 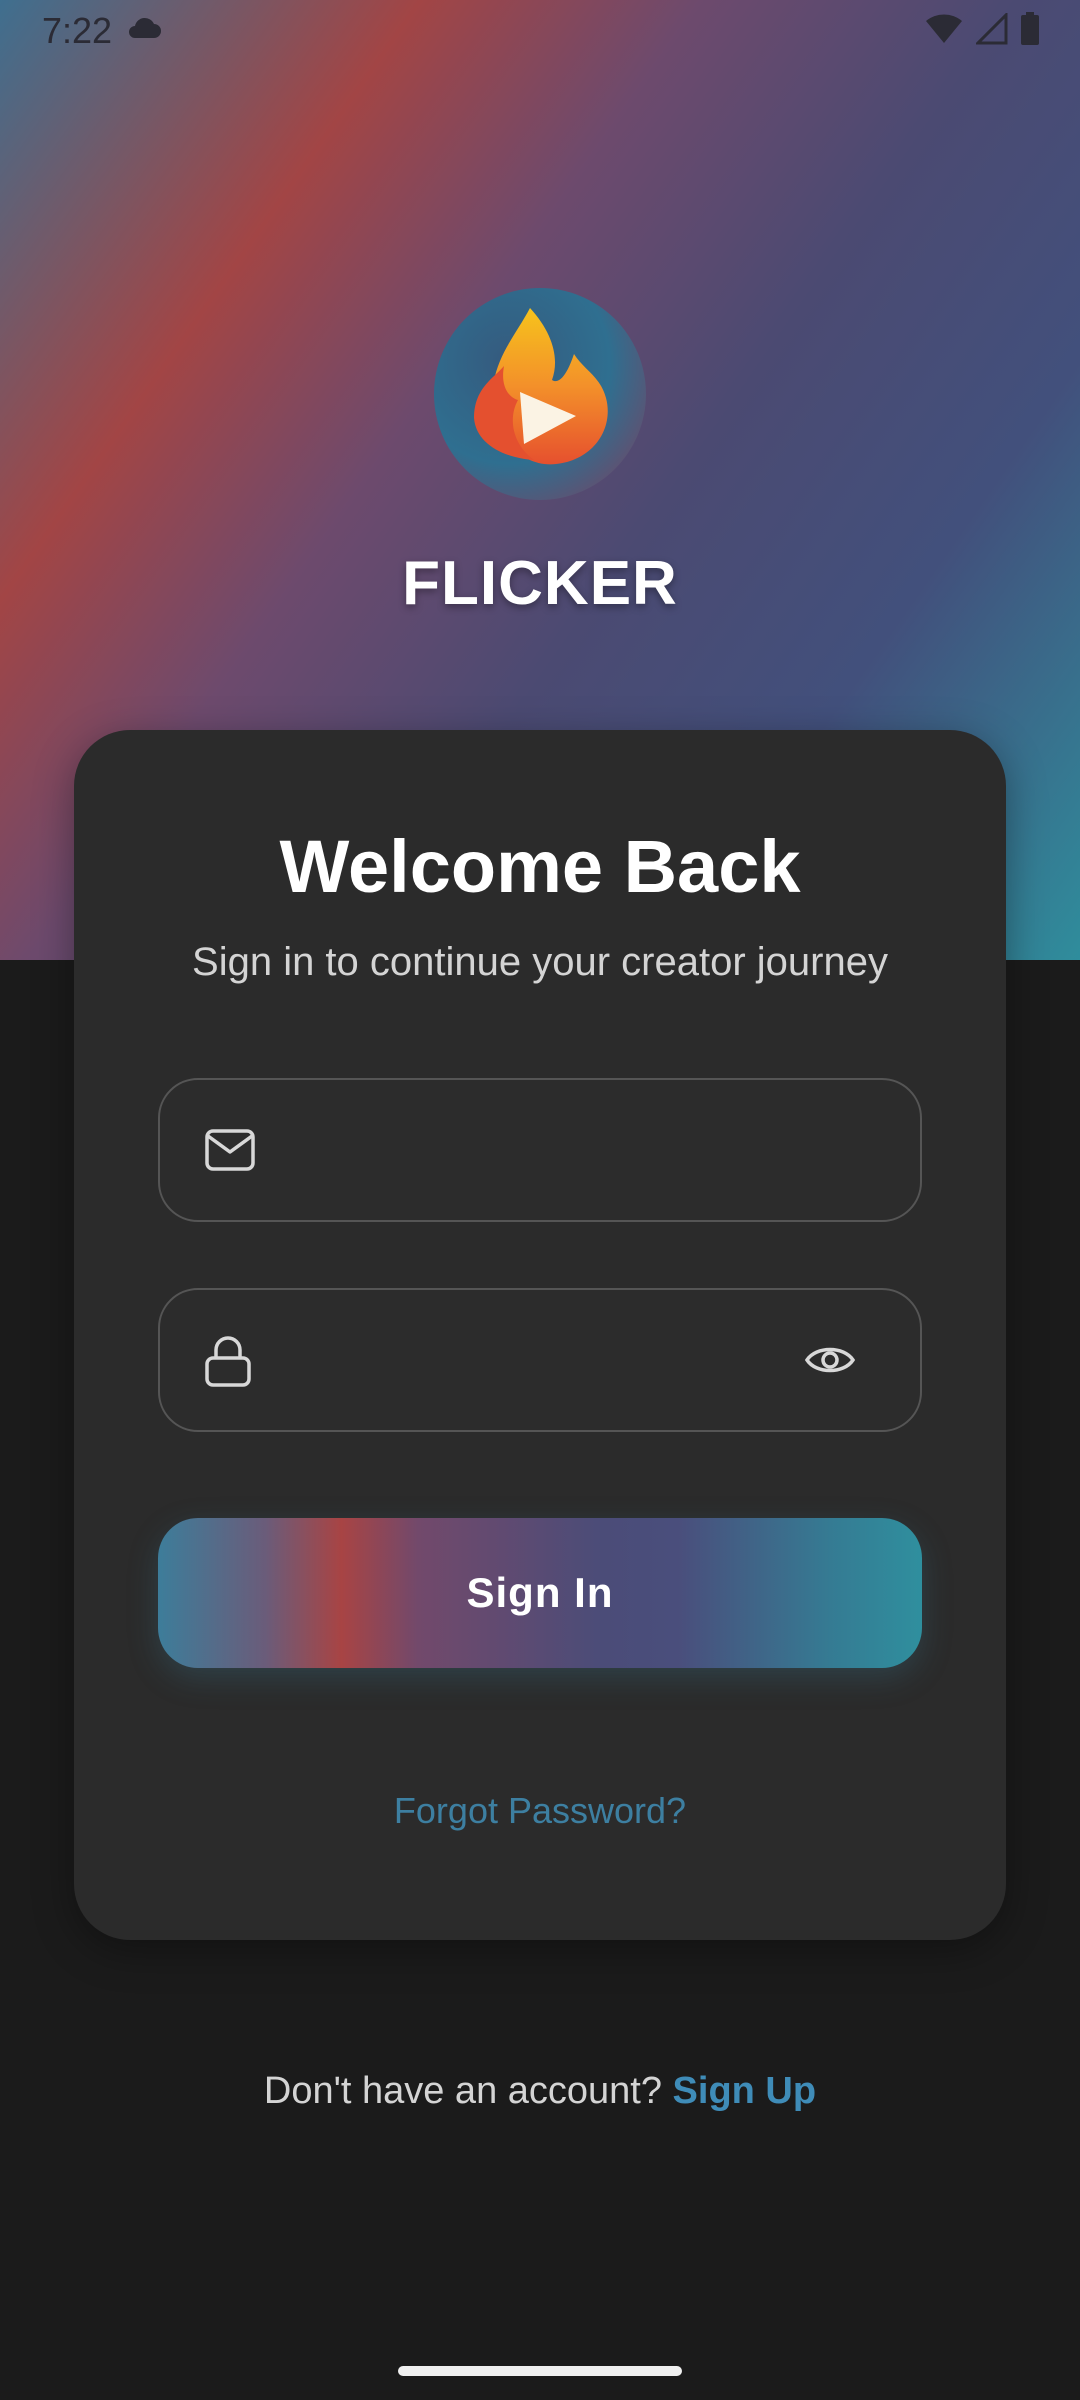 I want to click on battery-icon, so click(x=1030, y=31).